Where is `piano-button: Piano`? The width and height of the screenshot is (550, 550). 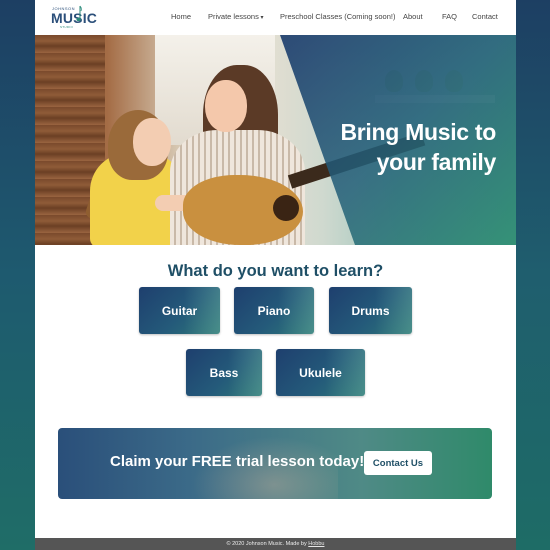 piano-button: Piano is located at coordinates (274, 310).